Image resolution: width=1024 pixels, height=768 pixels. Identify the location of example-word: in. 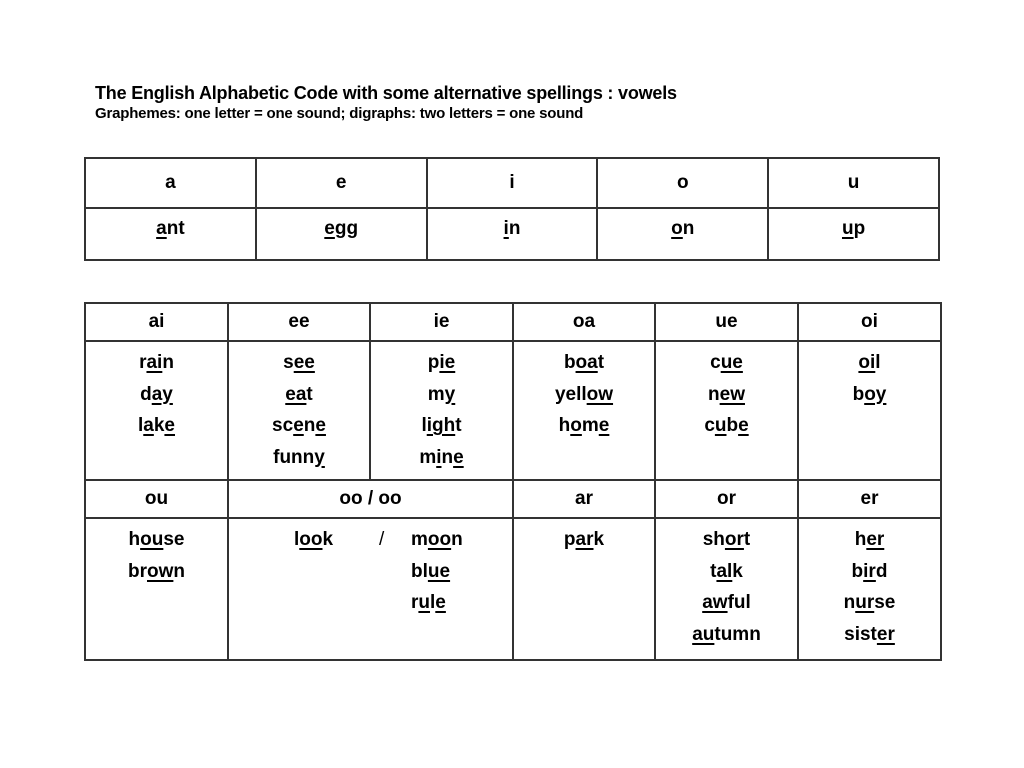
(512, 228).